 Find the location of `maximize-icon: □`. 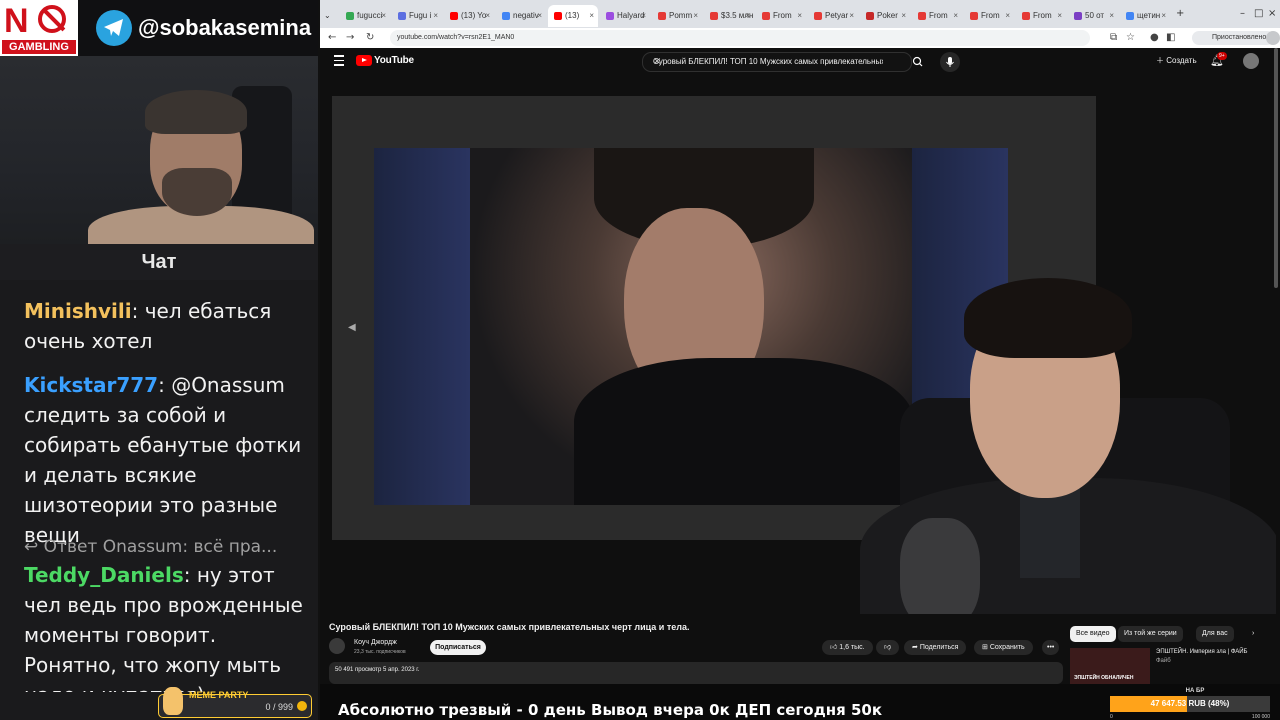

maximize-icon: □ is located at coordinates (1258, 14).